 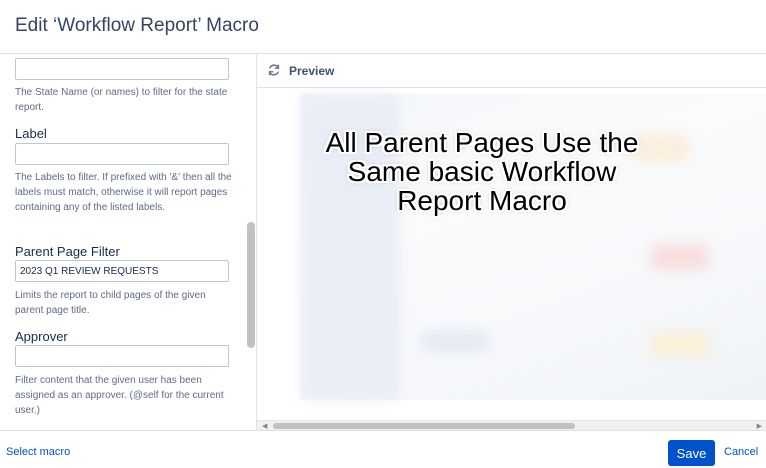 I want to click on save-button: Save, so click(x=691, y=453).